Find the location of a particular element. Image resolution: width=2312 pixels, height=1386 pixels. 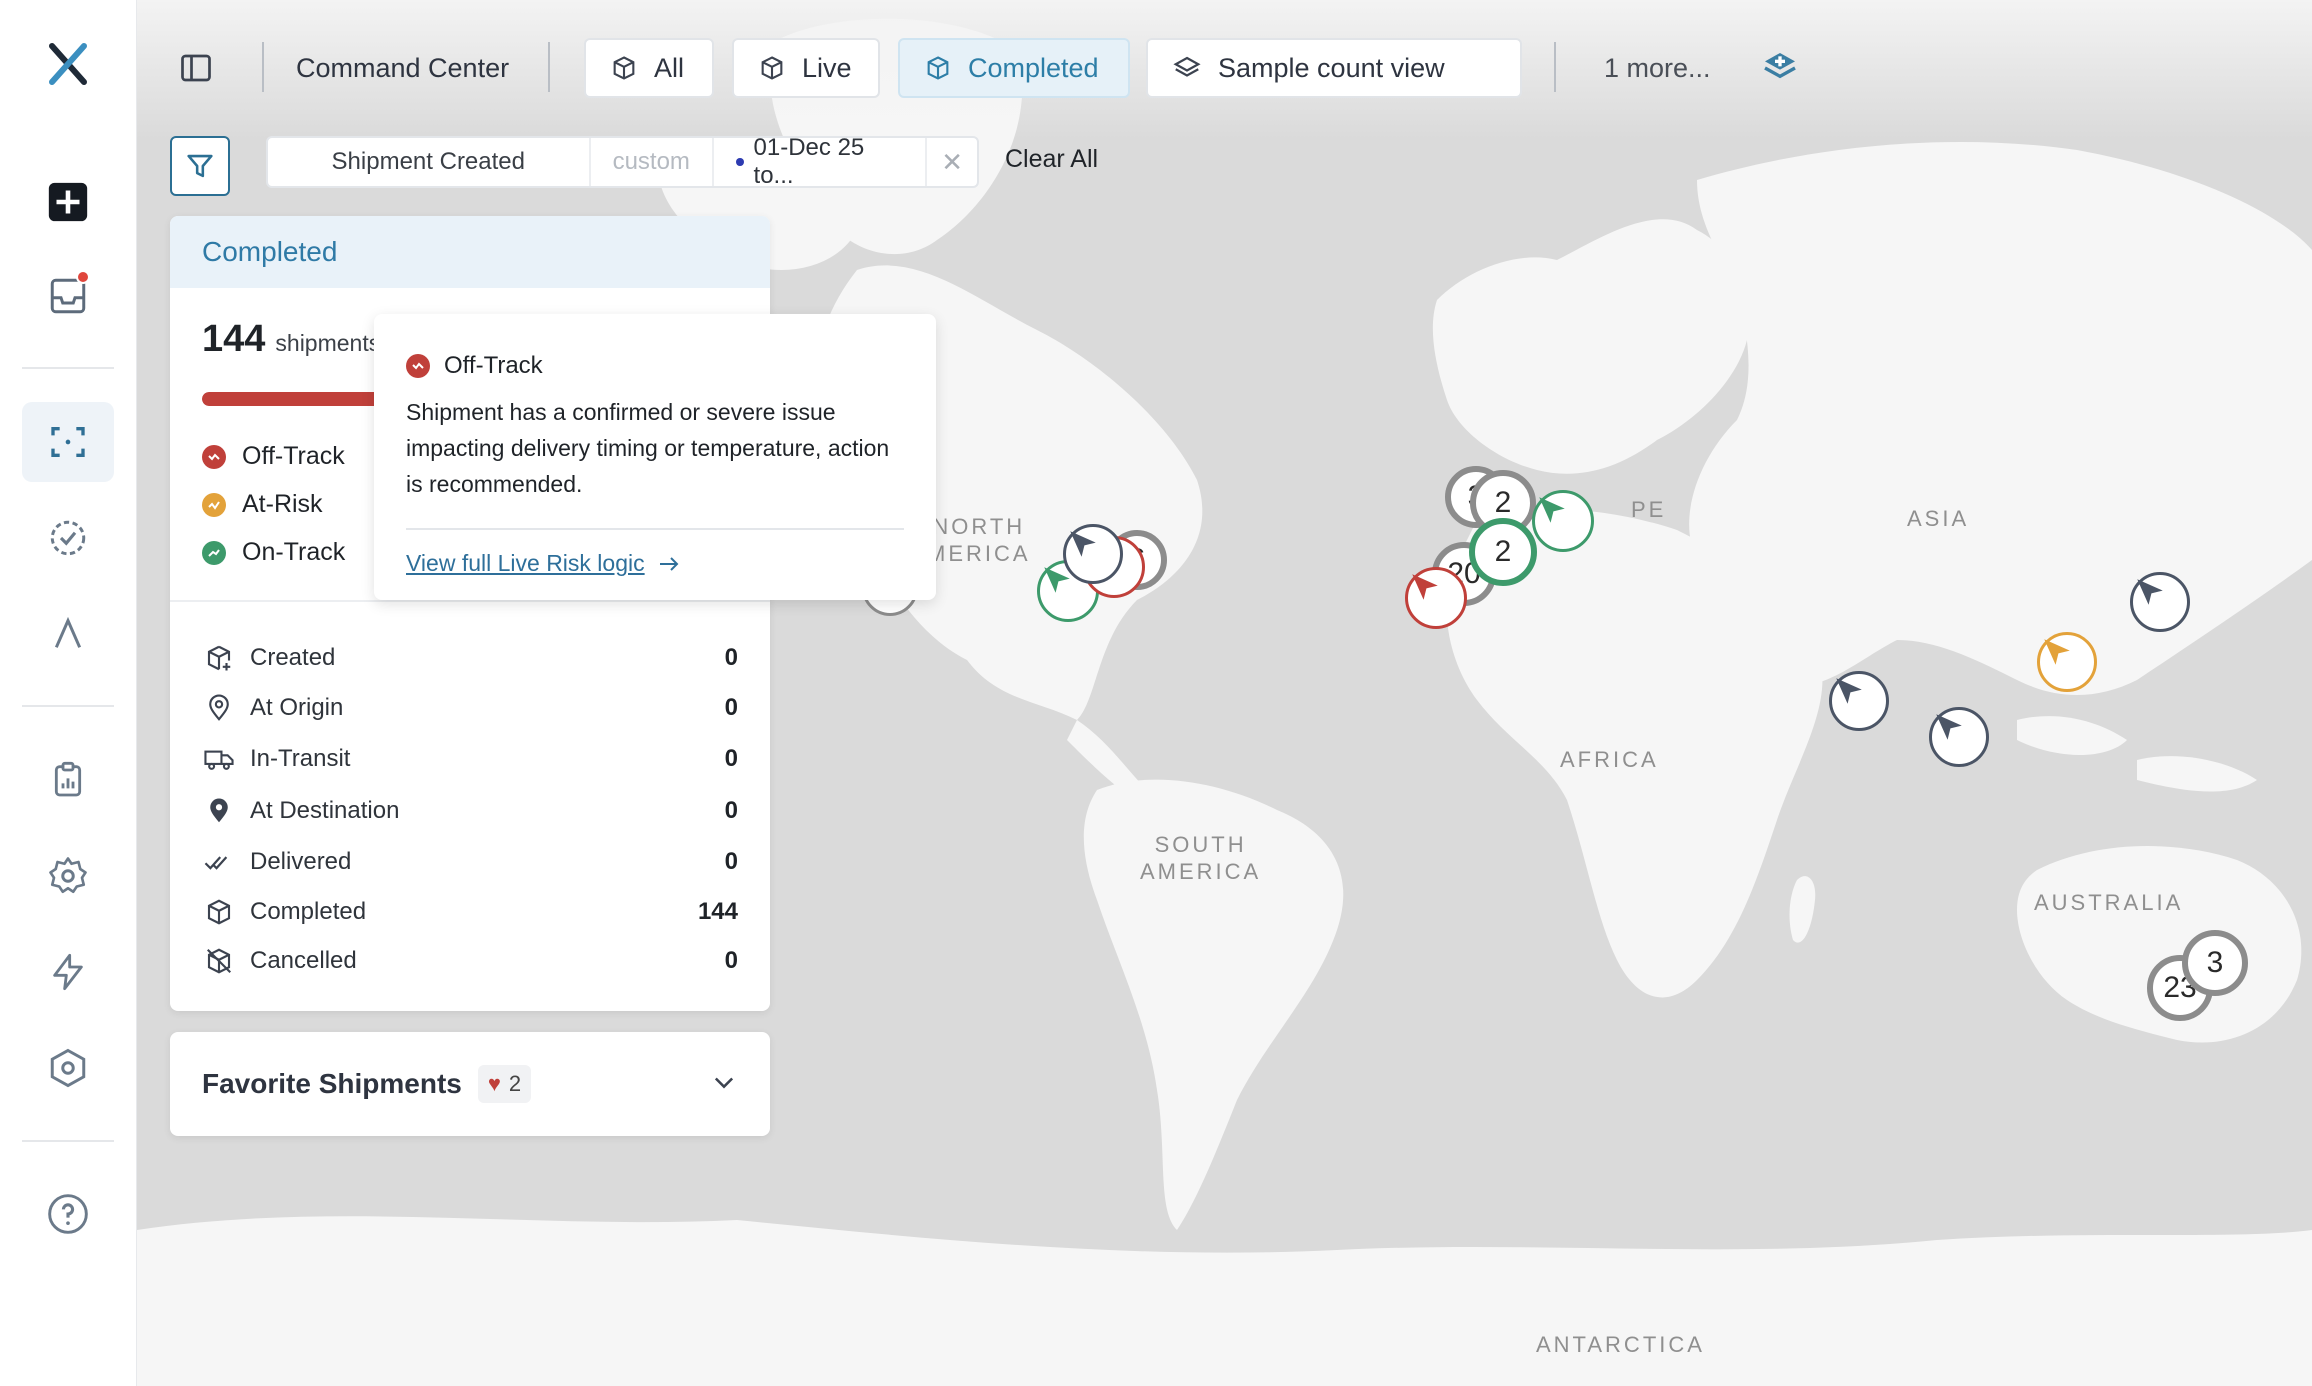

filter-button is located at coordinates (200, 166).